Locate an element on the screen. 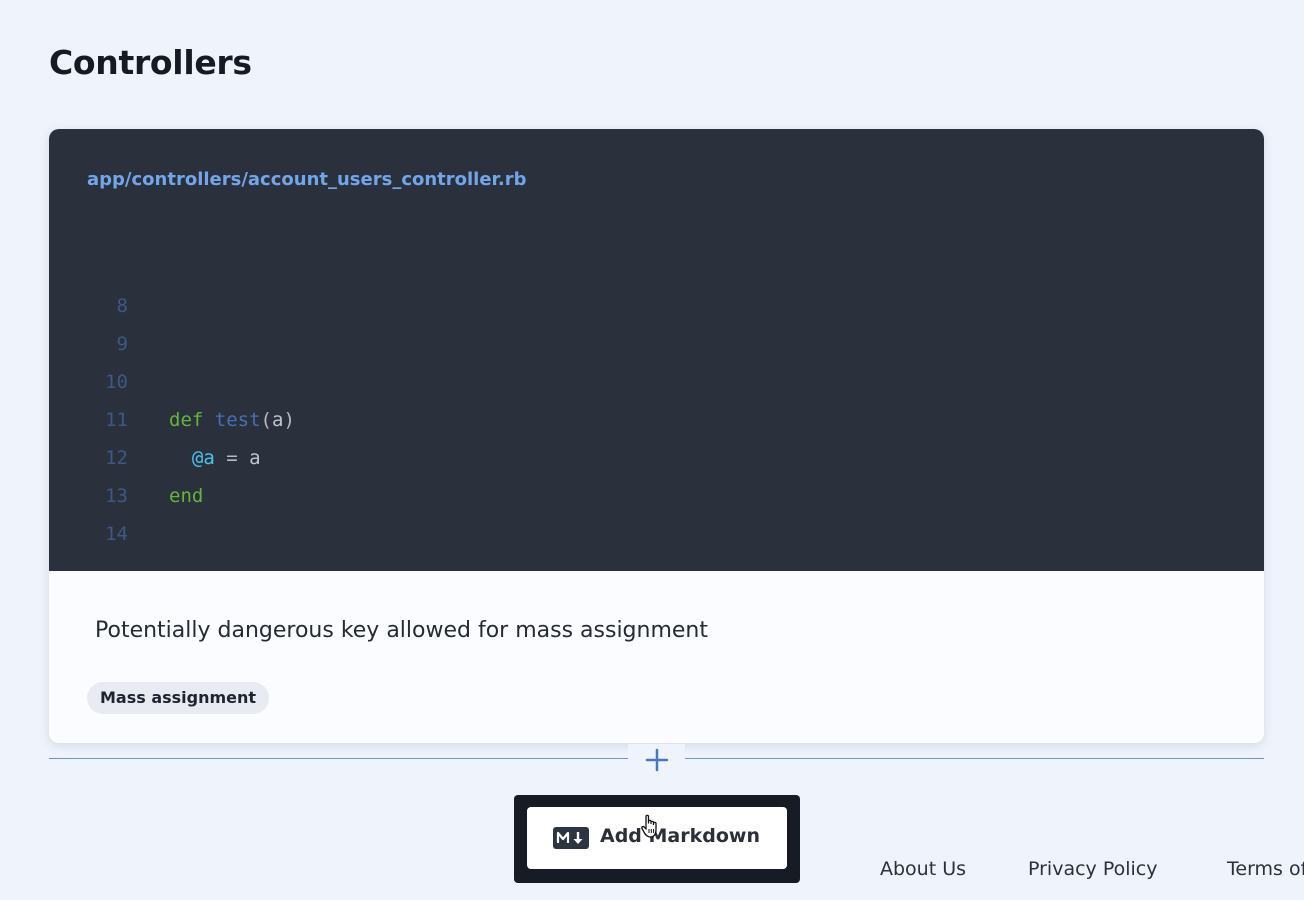 The image size is (1304, 900). add-block-button is located at coordinates (656, 759).